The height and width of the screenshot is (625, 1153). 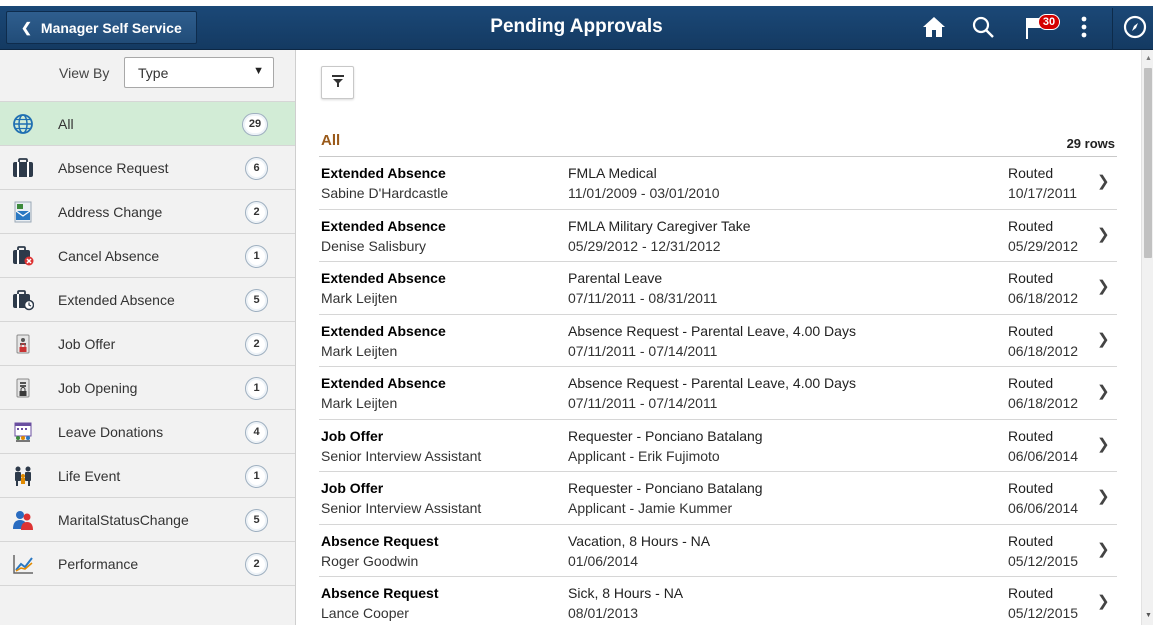 I want to click on kebab-menu-icon, so click(x=1084, y=27).